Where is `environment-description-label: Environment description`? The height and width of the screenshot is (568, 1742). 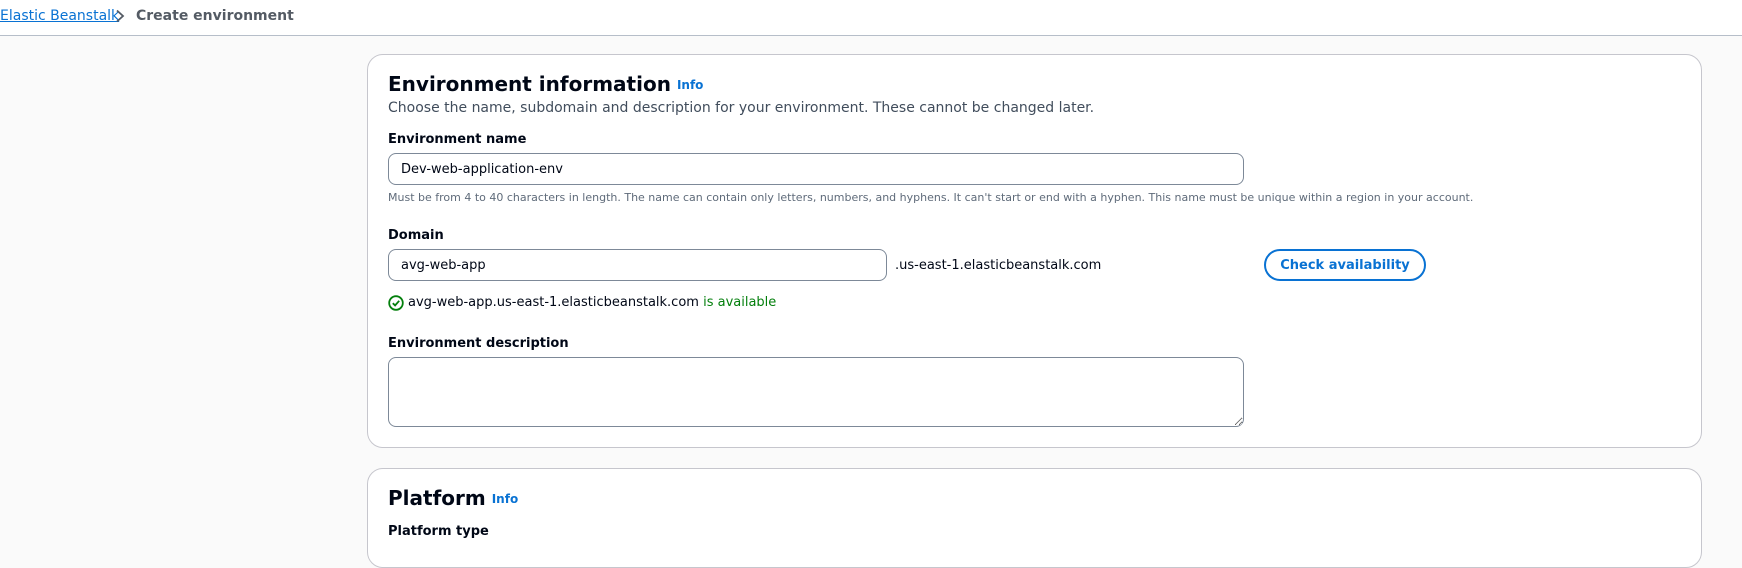 environment-description-label: Environment description is located at coordinates (478, 343).